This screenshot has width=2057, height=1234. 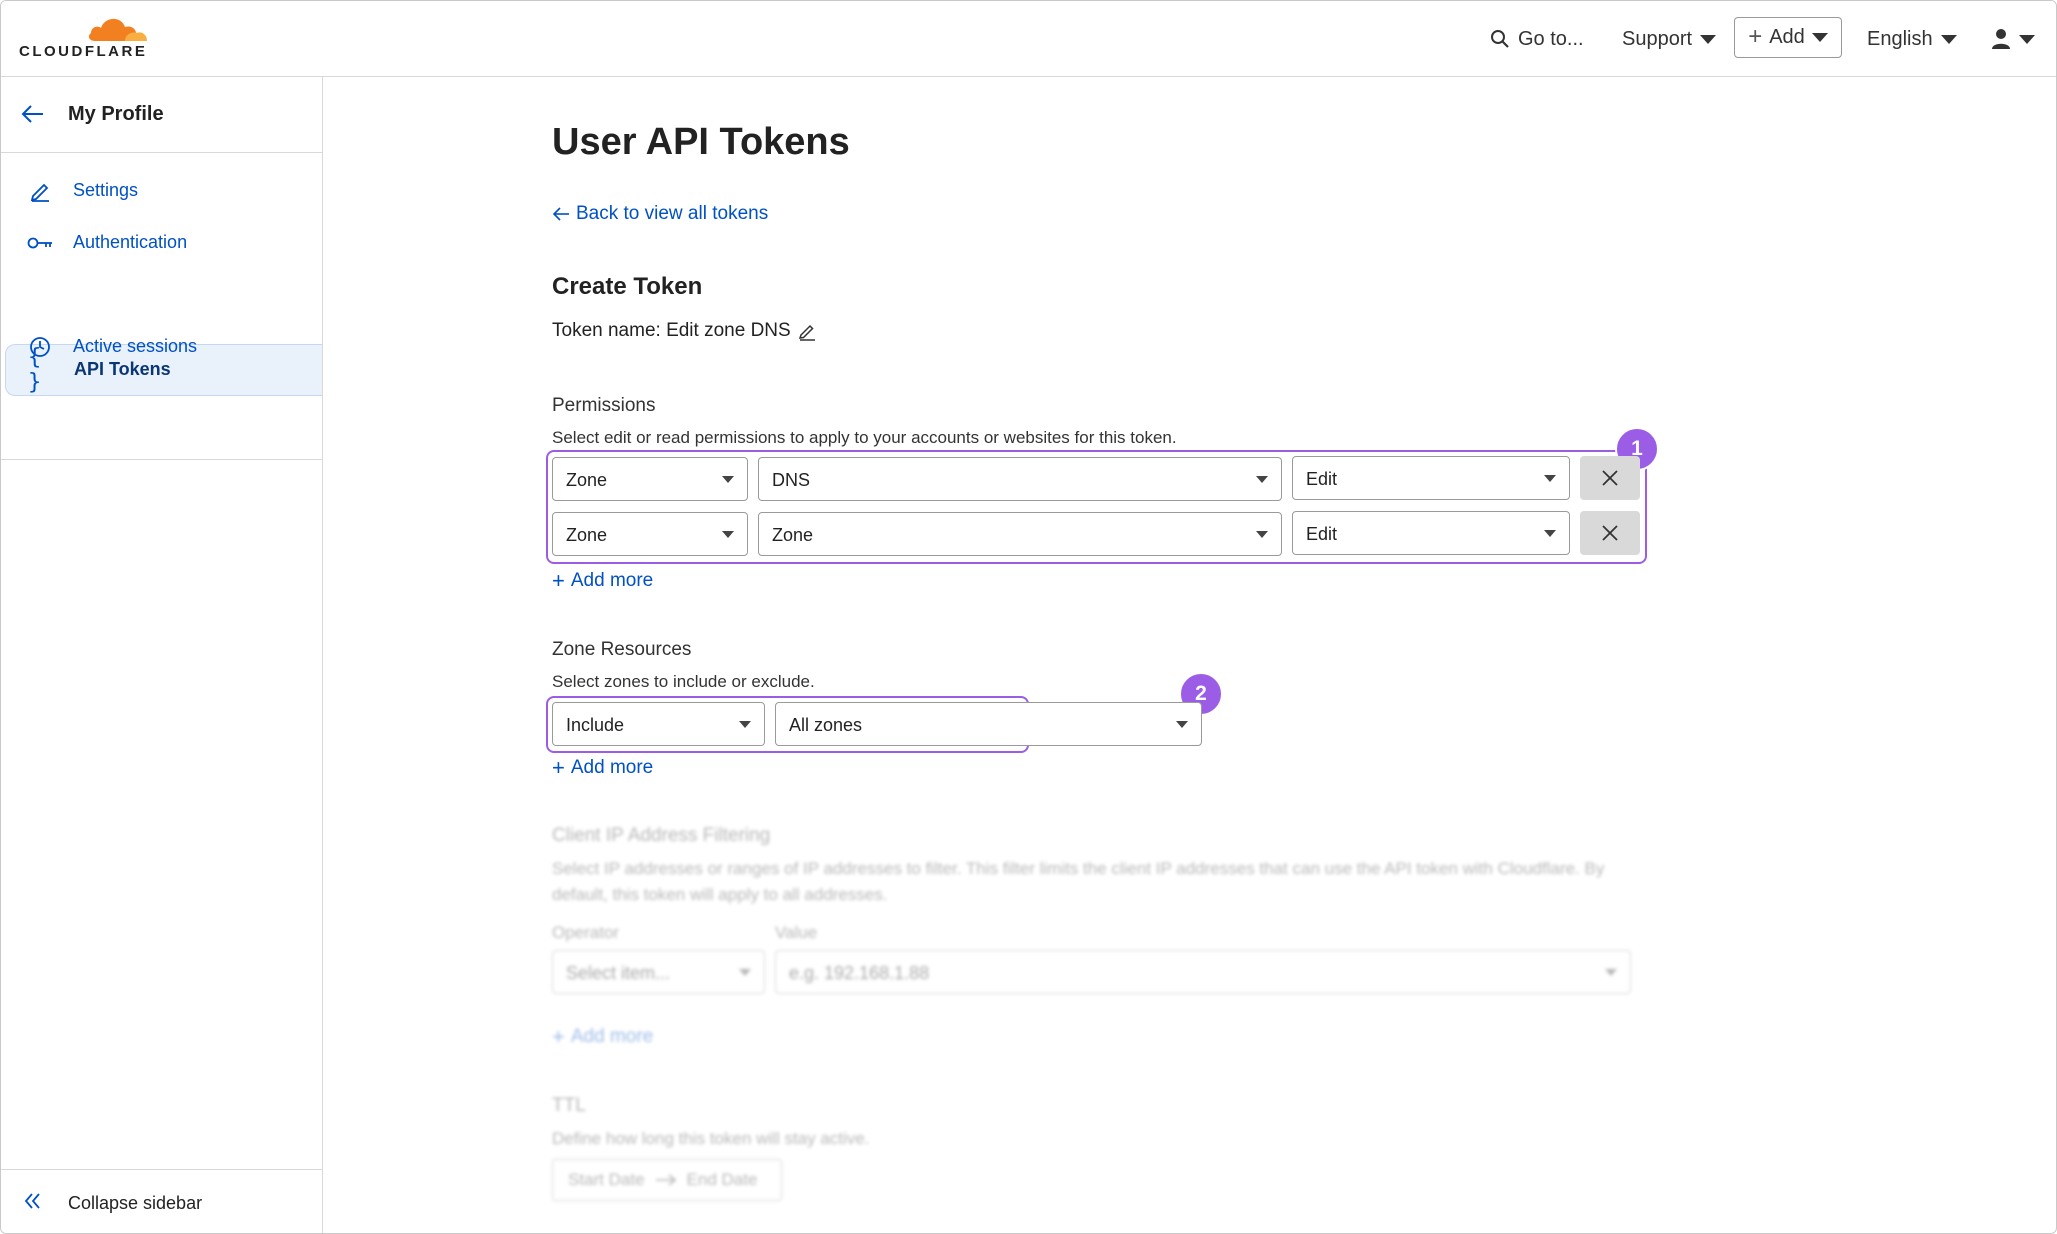 I want to click on search-icon, so click(x=1500, y=39).